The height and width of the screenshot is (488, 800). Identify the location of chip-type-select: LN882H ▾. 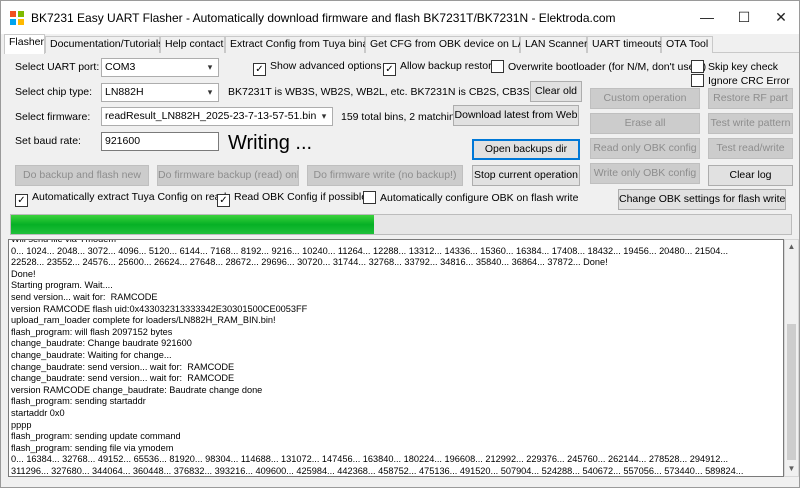
(160, 92).